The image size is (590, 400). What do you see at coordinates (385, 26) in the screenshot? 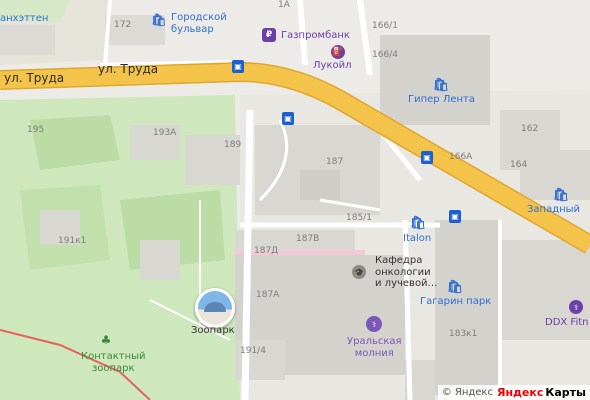
I see `building-number: 166/1` at bounding box center [385, 26].